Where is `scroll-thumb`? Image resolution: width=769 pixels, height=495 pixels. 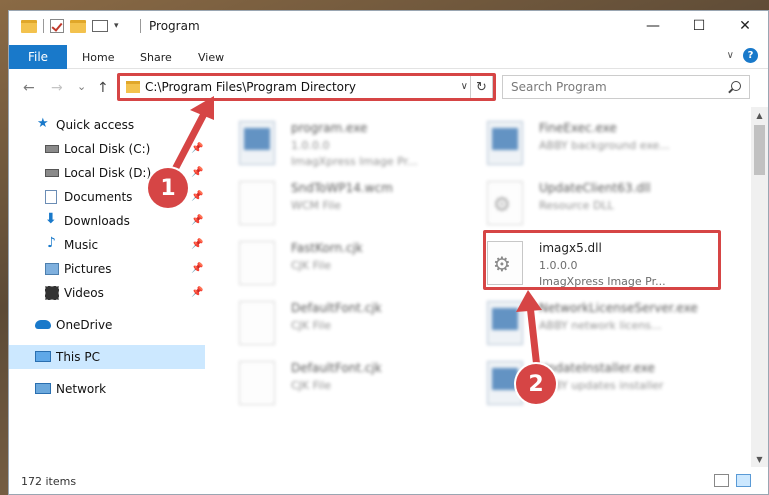 scroll-thumb is located at coordinates (759, 150).